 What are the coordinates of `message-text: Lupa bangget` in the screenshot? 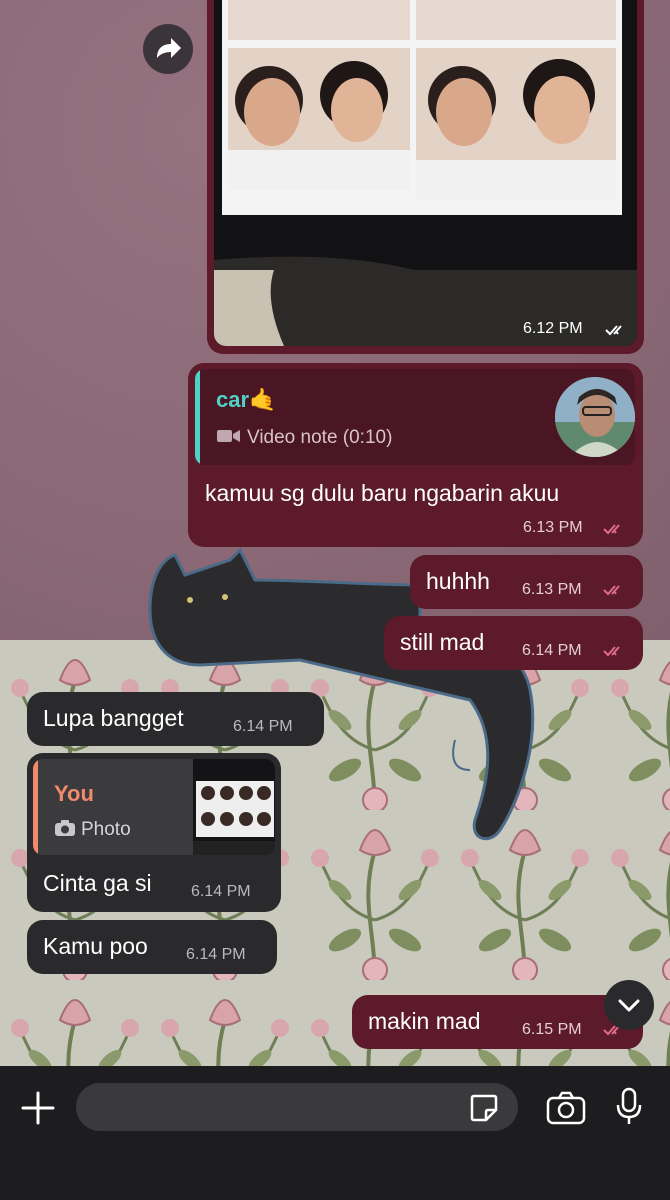 It's located at (113, 718).